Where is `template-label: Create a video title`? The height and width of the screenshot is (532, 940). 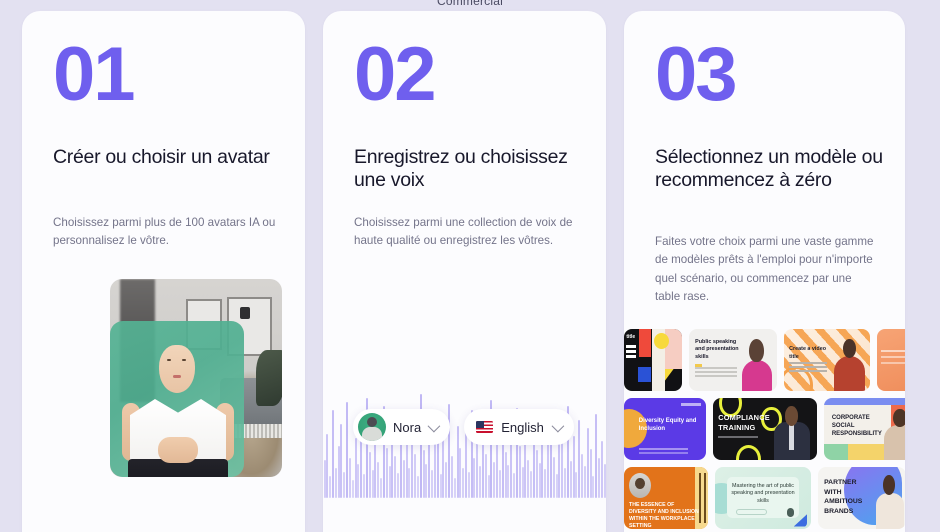
template-label: Create a video title is located at coordinates (808, 353).